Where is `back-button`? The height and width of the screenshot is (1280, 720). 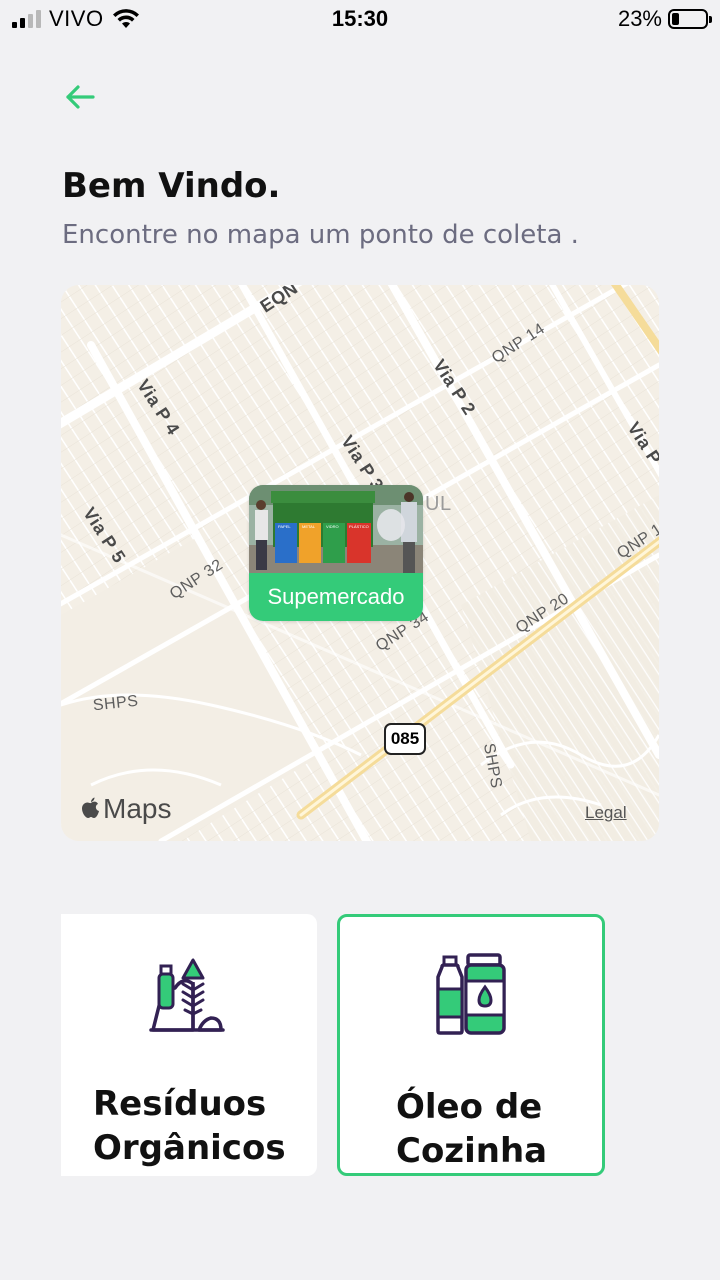
back-button is located at coordinates (80, 98).